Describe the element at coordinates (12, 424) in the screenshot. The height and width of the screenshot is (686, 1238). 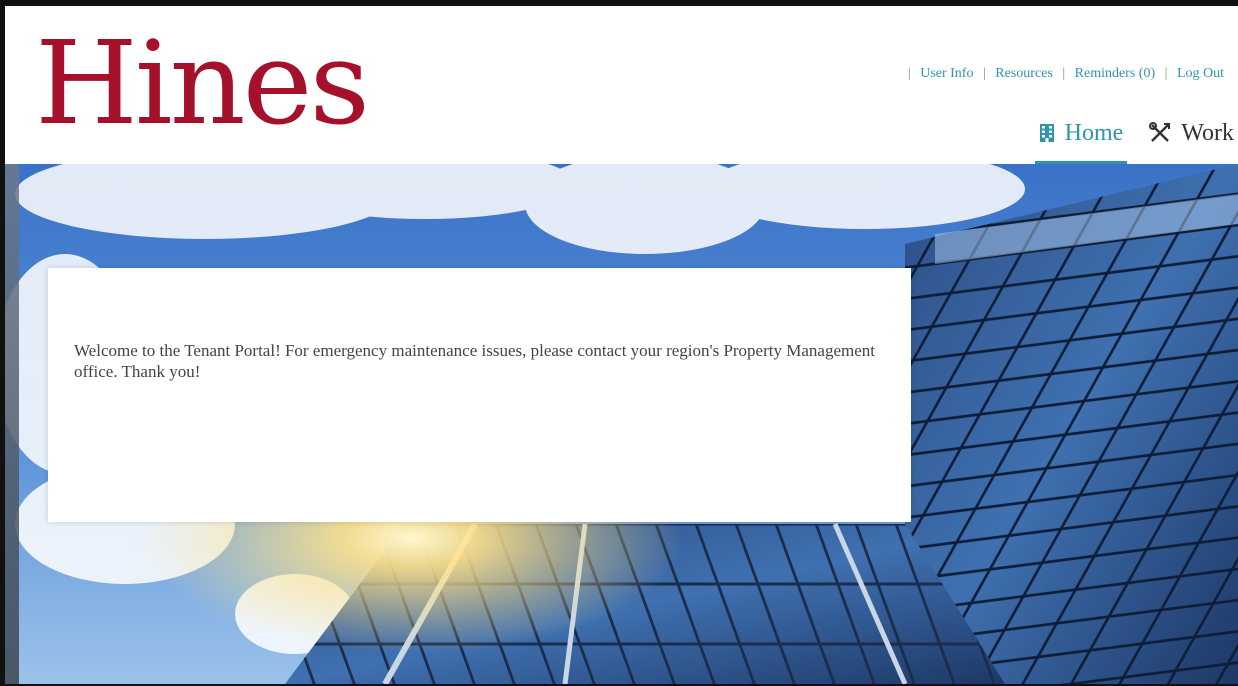
I see `left-shadow-strip` at that location.